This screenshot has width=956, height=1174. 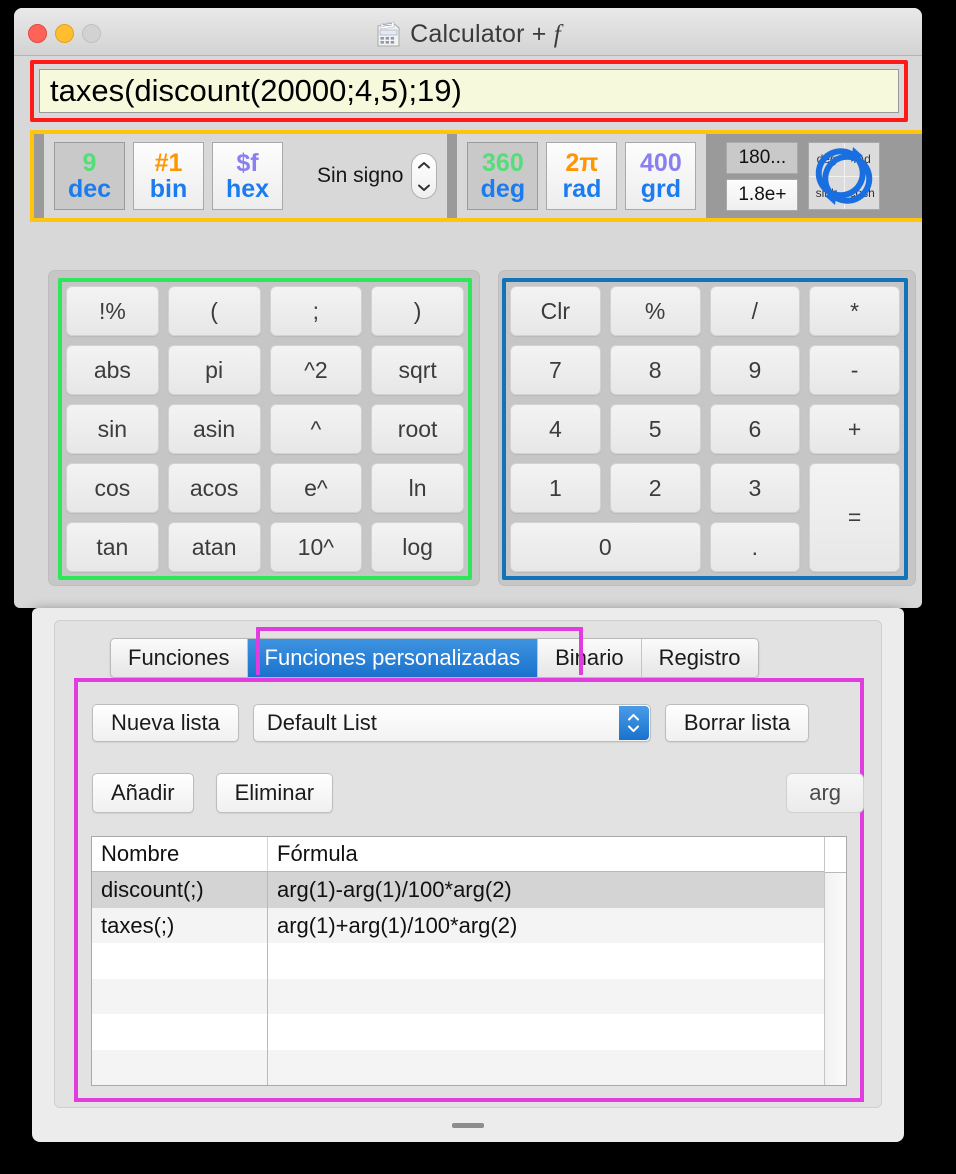 What do you see at coordinates (214, 370) in the screenshot?
I see `function-key: pi` at bounding box center [214, 370].